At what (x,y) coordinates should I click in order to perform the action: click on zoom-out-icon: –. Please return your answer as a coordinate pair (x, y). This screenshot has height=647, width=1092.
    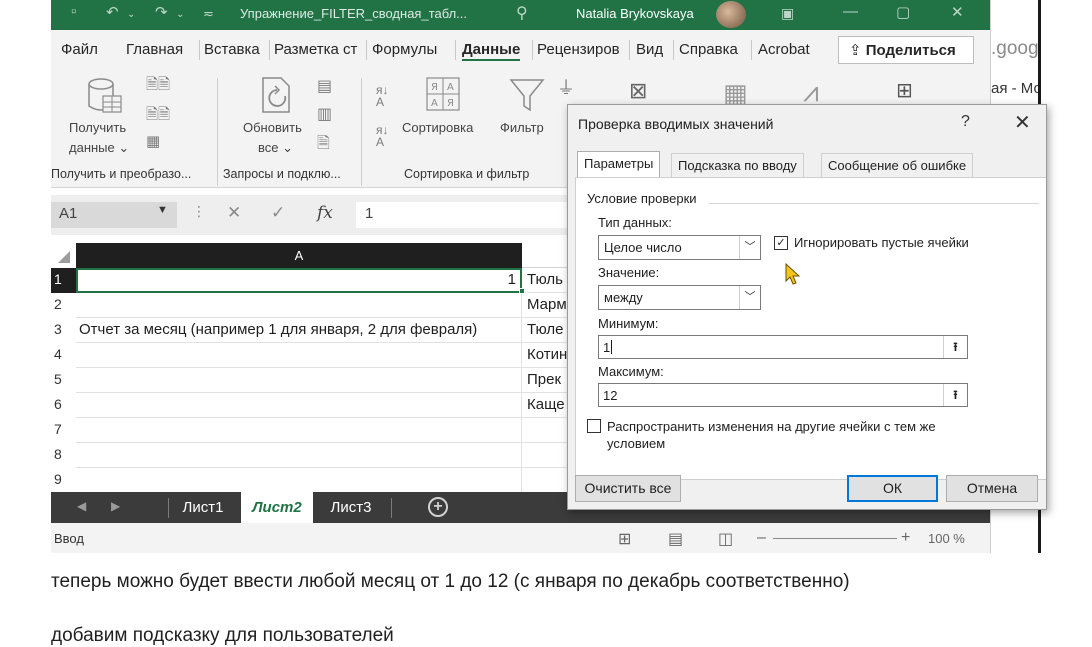
    Looking at the image, I should click on (761, 538).